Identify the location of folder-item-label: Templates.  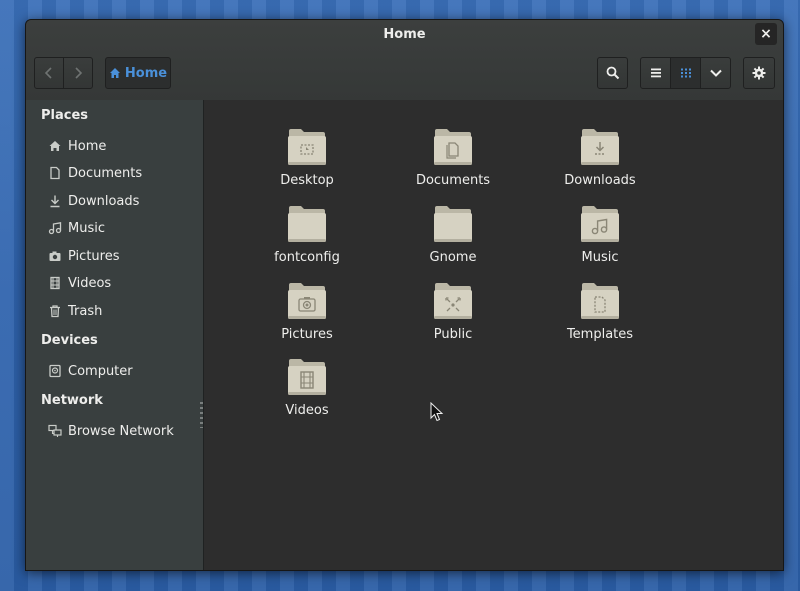
(600, 334).